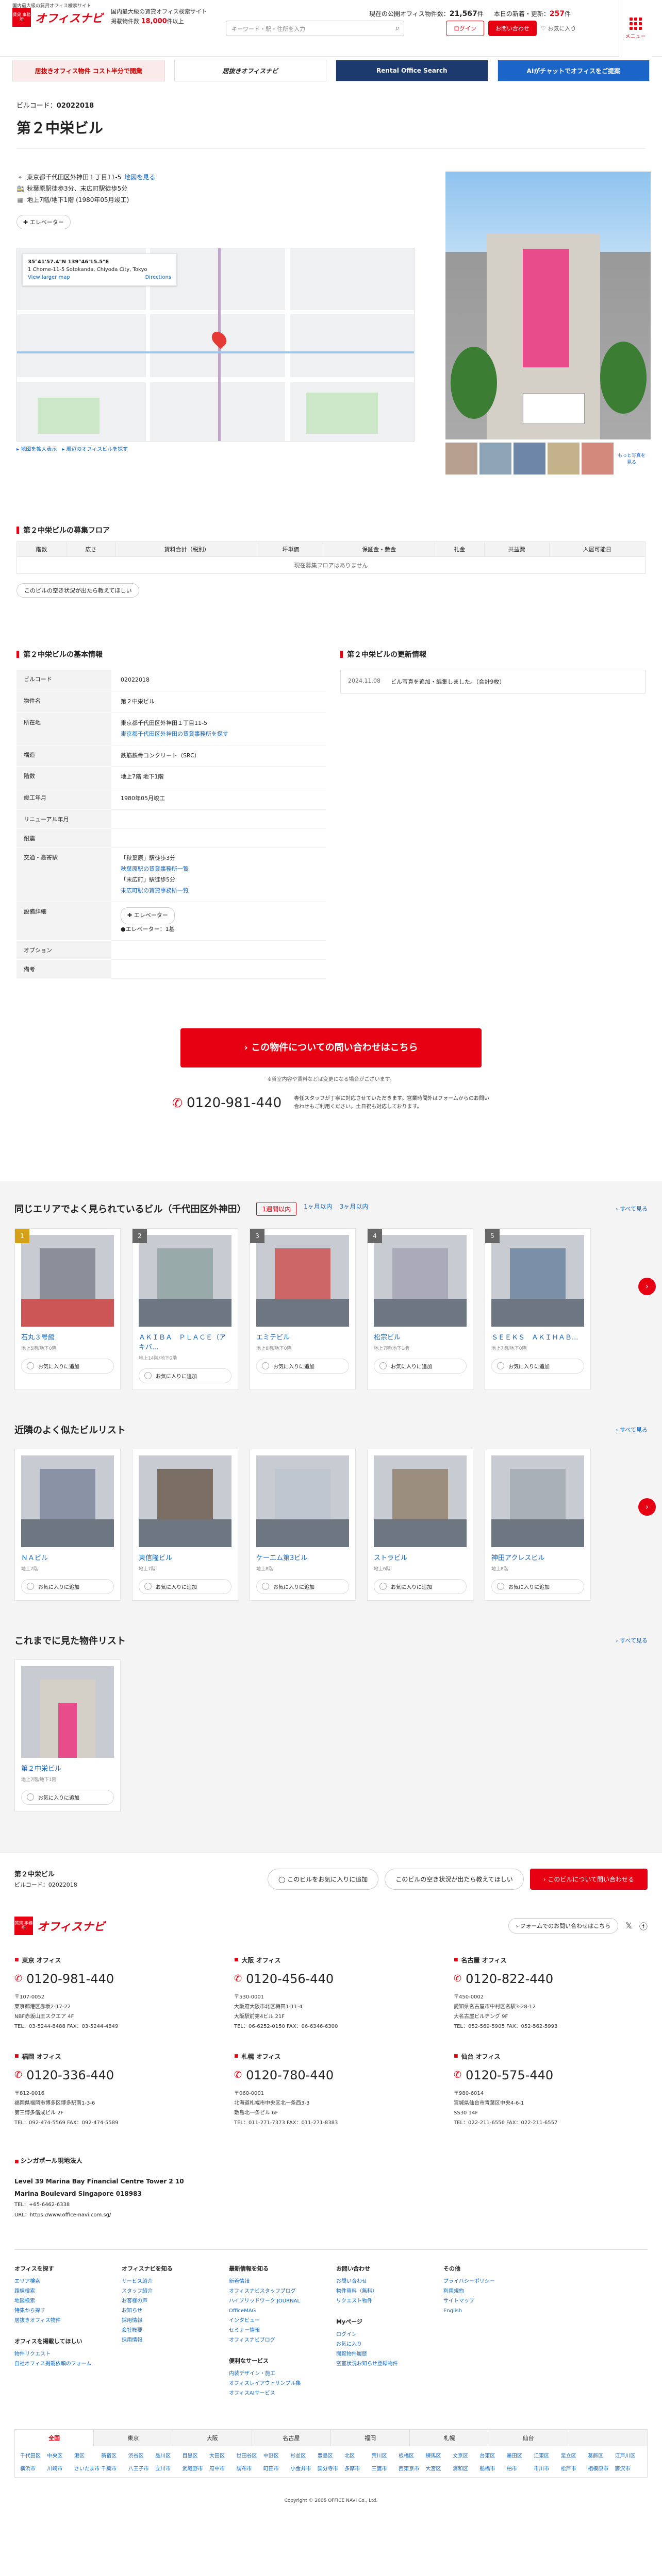 The height and width of the screenshot is (2576, 662). Describe the element at coordinates (559, 28) in the screenshot. I see `favorite-link: ♡ お気に入り` at that location.